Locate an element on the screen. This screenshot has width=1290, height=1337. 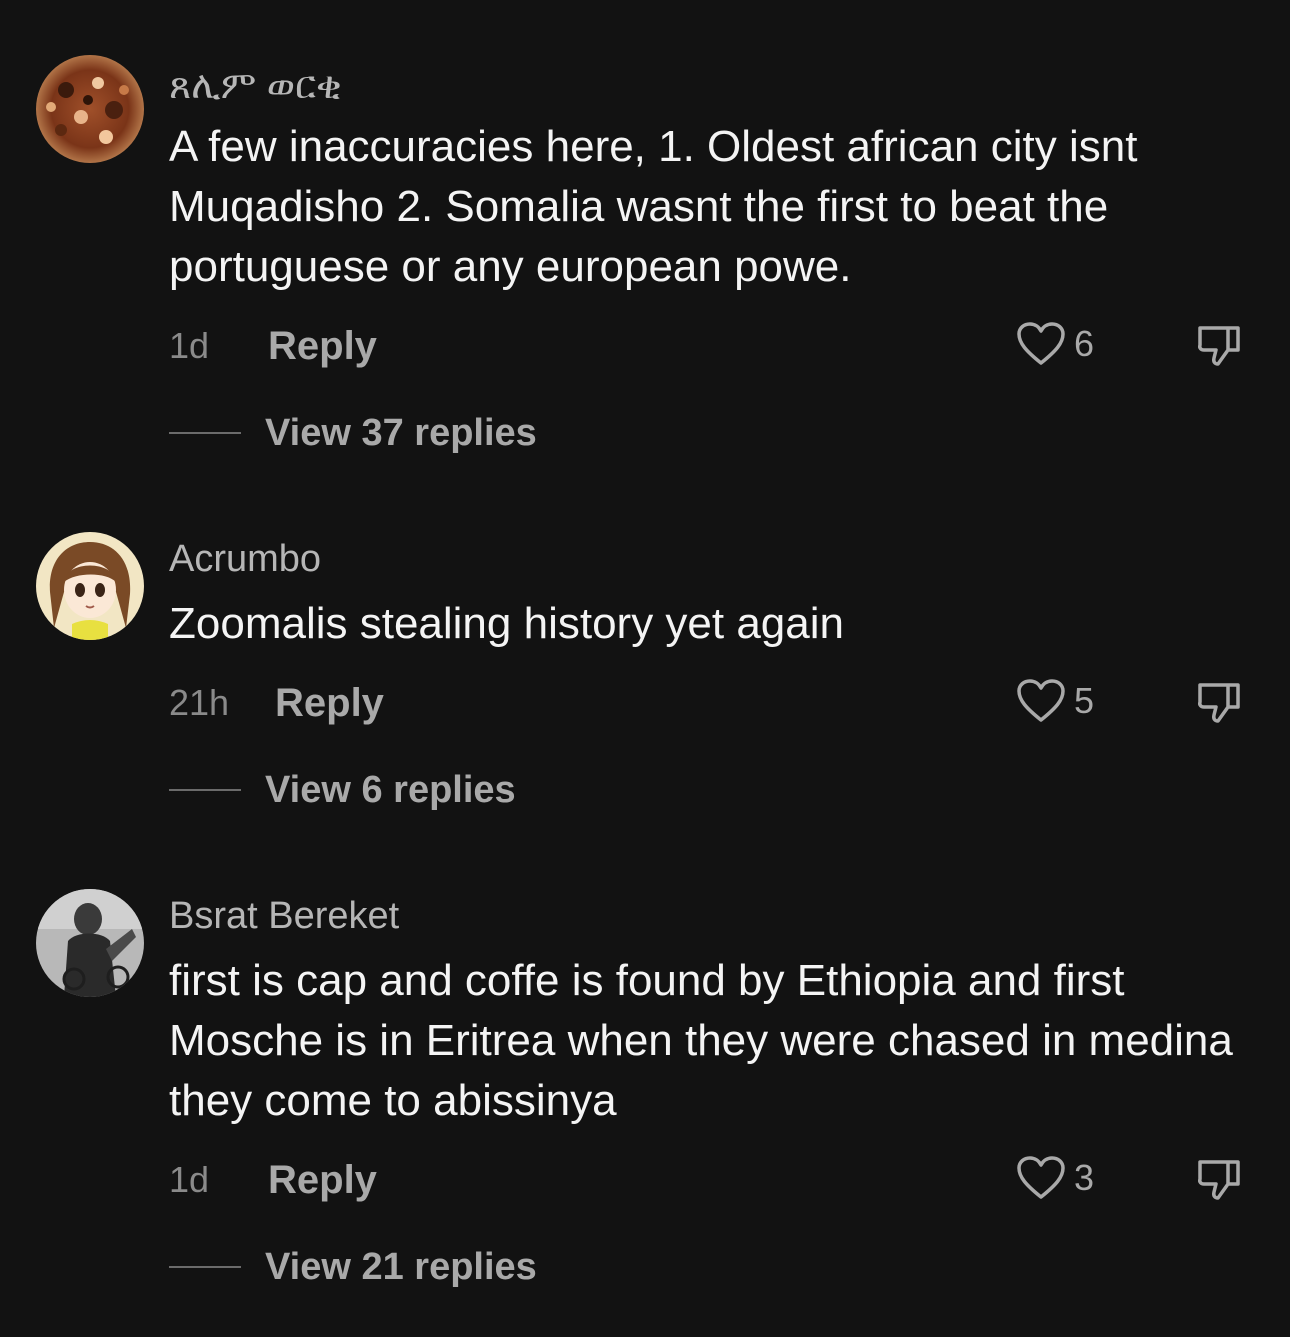
like-button: 3 is located at coordinates (1055, 1178).